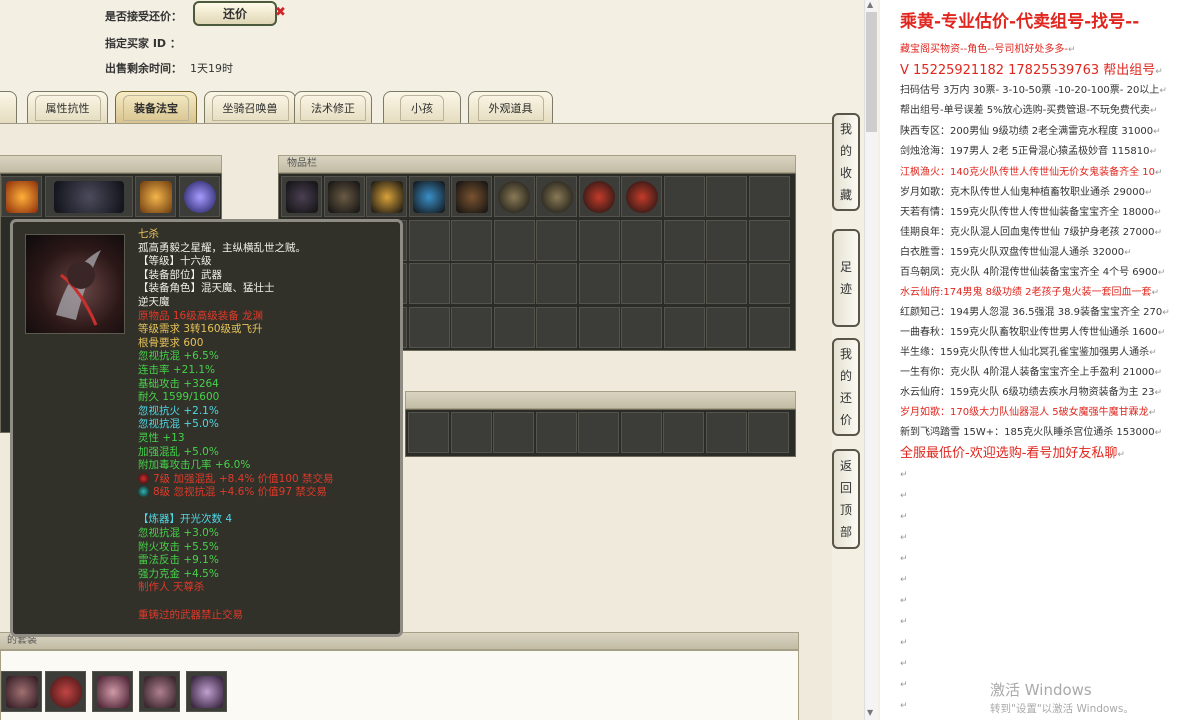  Describe the element at coordinates (222, 247) in the screenshot. I see `tooltip-line: 孤高勇毅之星耀，主纵横乱世之贼。` at that location.